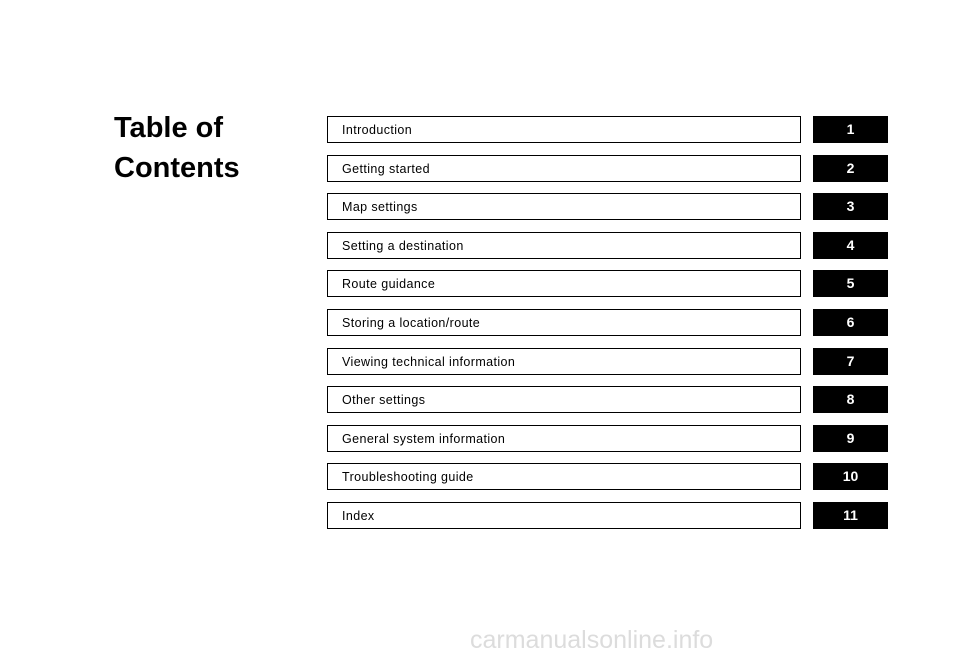 This screenshot has height=664, width=960. I want to click on toc-entry: Index, so click(564, 515).